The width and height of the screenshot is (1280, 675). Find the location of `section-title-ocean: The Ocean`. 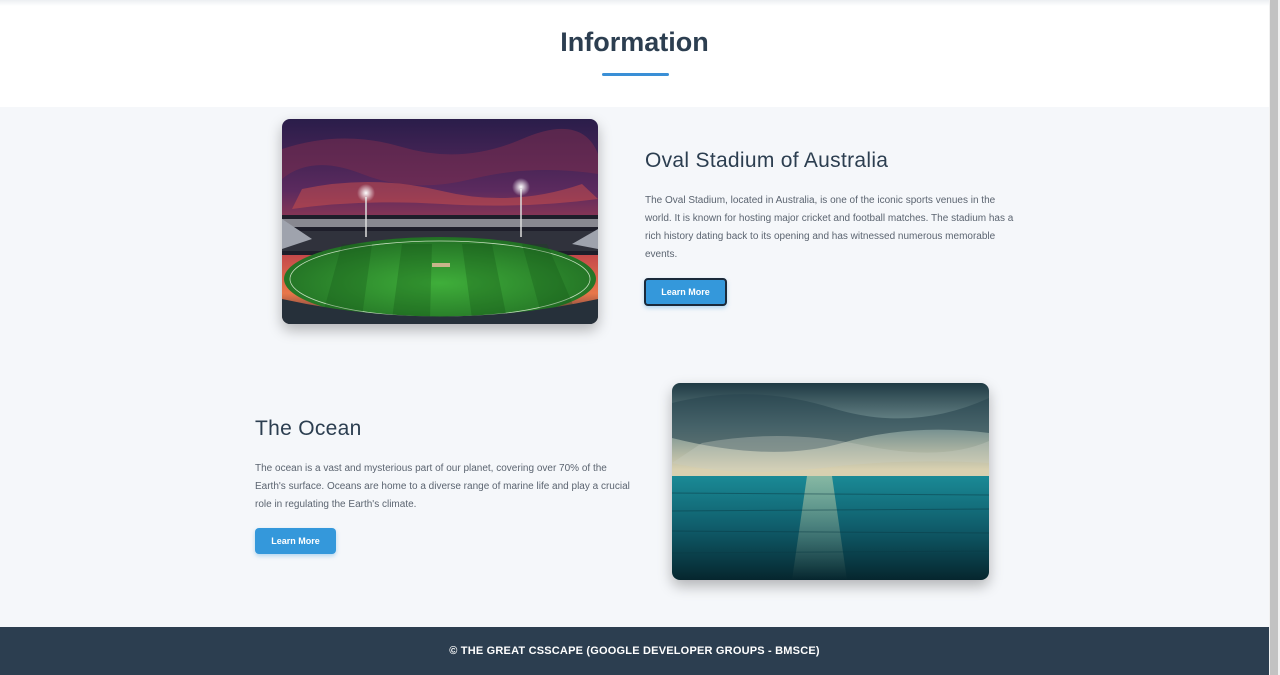

section-title-ocean: The Ocean is located at coordinates (308, 428).